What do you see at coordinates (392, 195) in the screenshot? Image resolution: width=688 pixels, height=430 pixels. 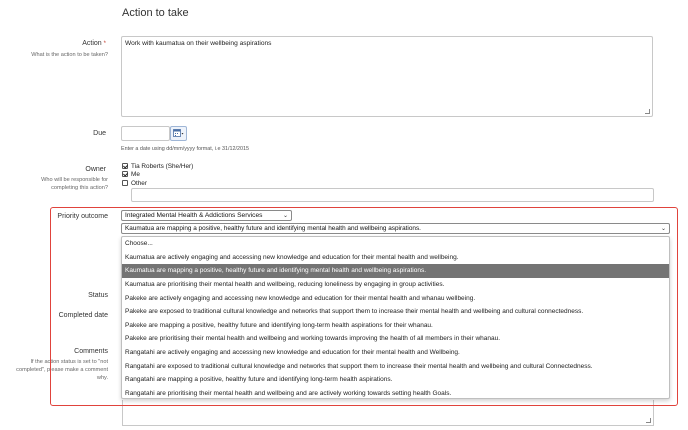 I see `owner-other-input` at bounding box center [392, 195].